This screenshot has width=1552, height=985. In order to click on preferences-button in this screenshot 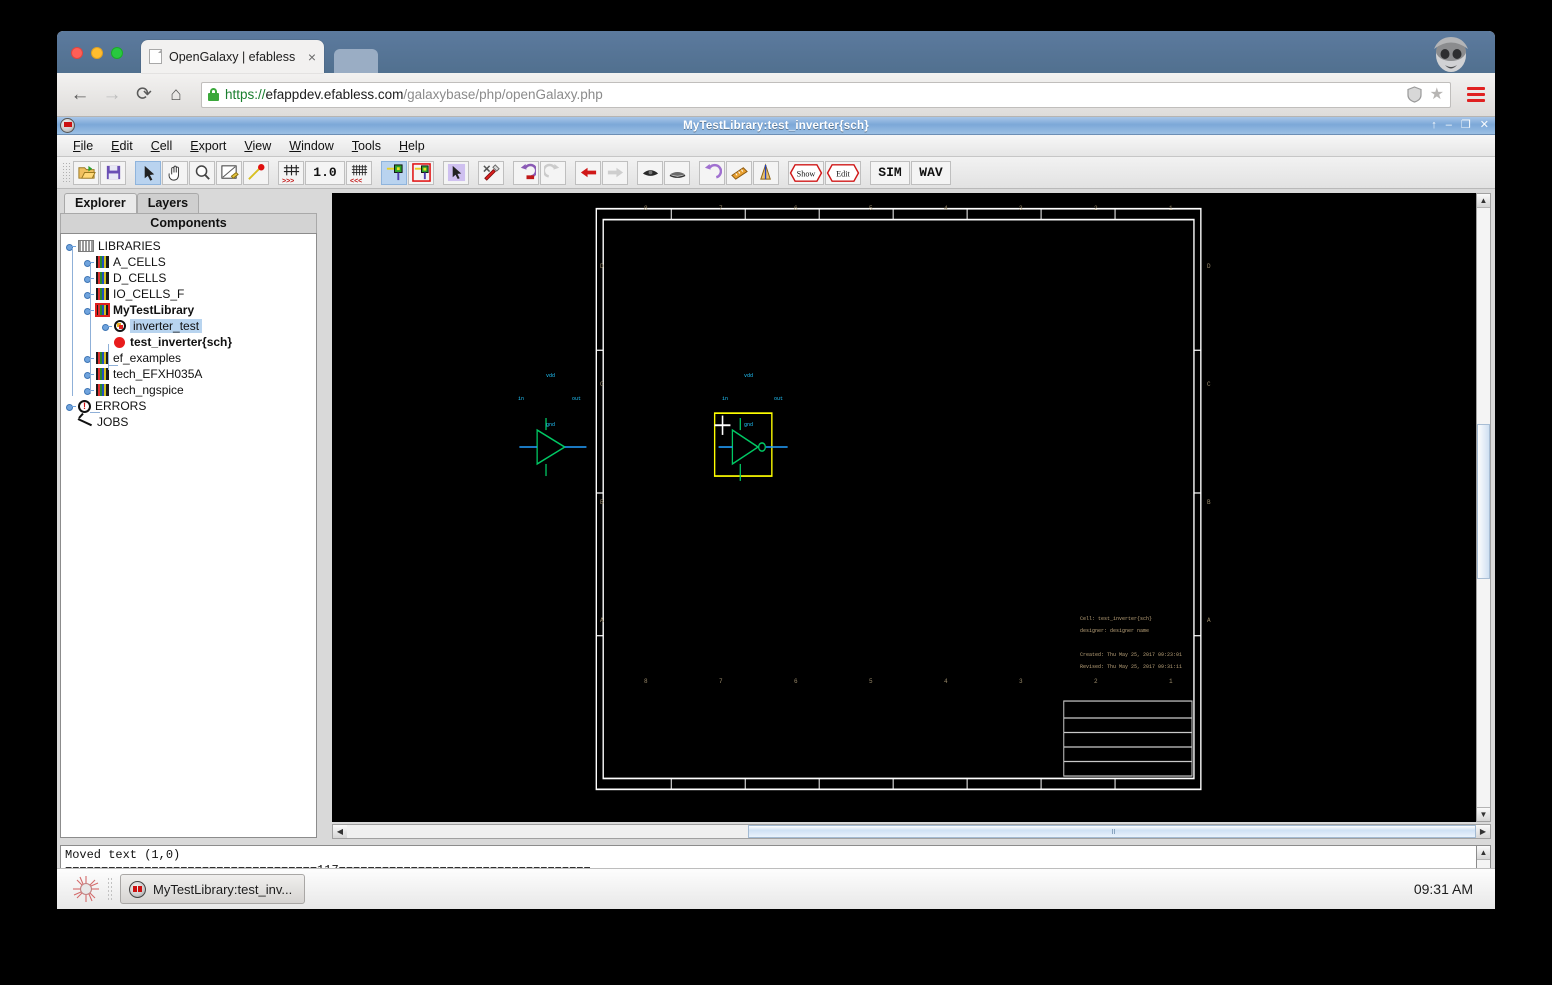, I will do `click(491, 172)`.